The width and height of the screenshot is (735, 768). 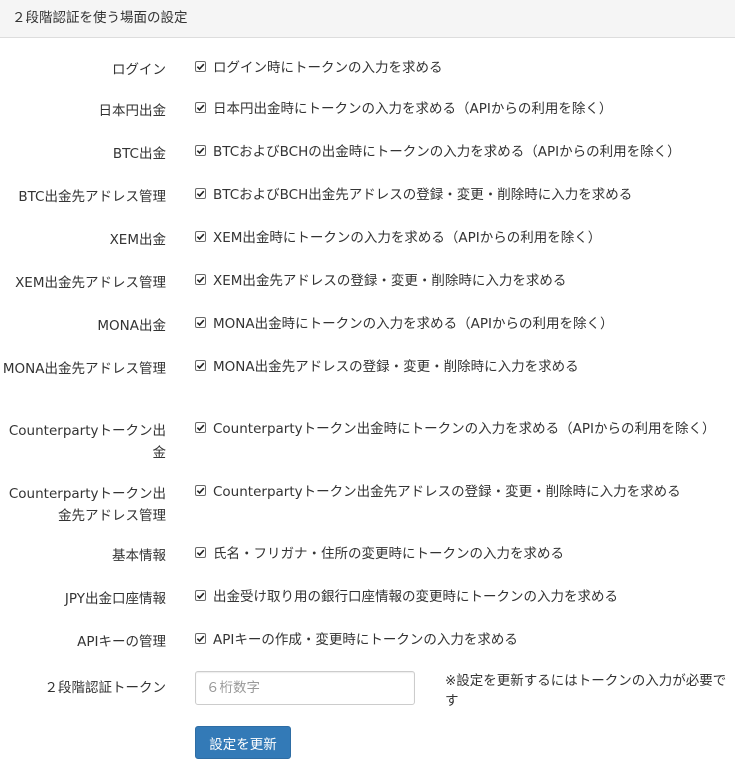 What do you see at coordinates (586, 691) in the screenshot?
I see `token-help-note: ※設定を更新するにはトークンの入力が必要です` at bounding box center [586, 691].